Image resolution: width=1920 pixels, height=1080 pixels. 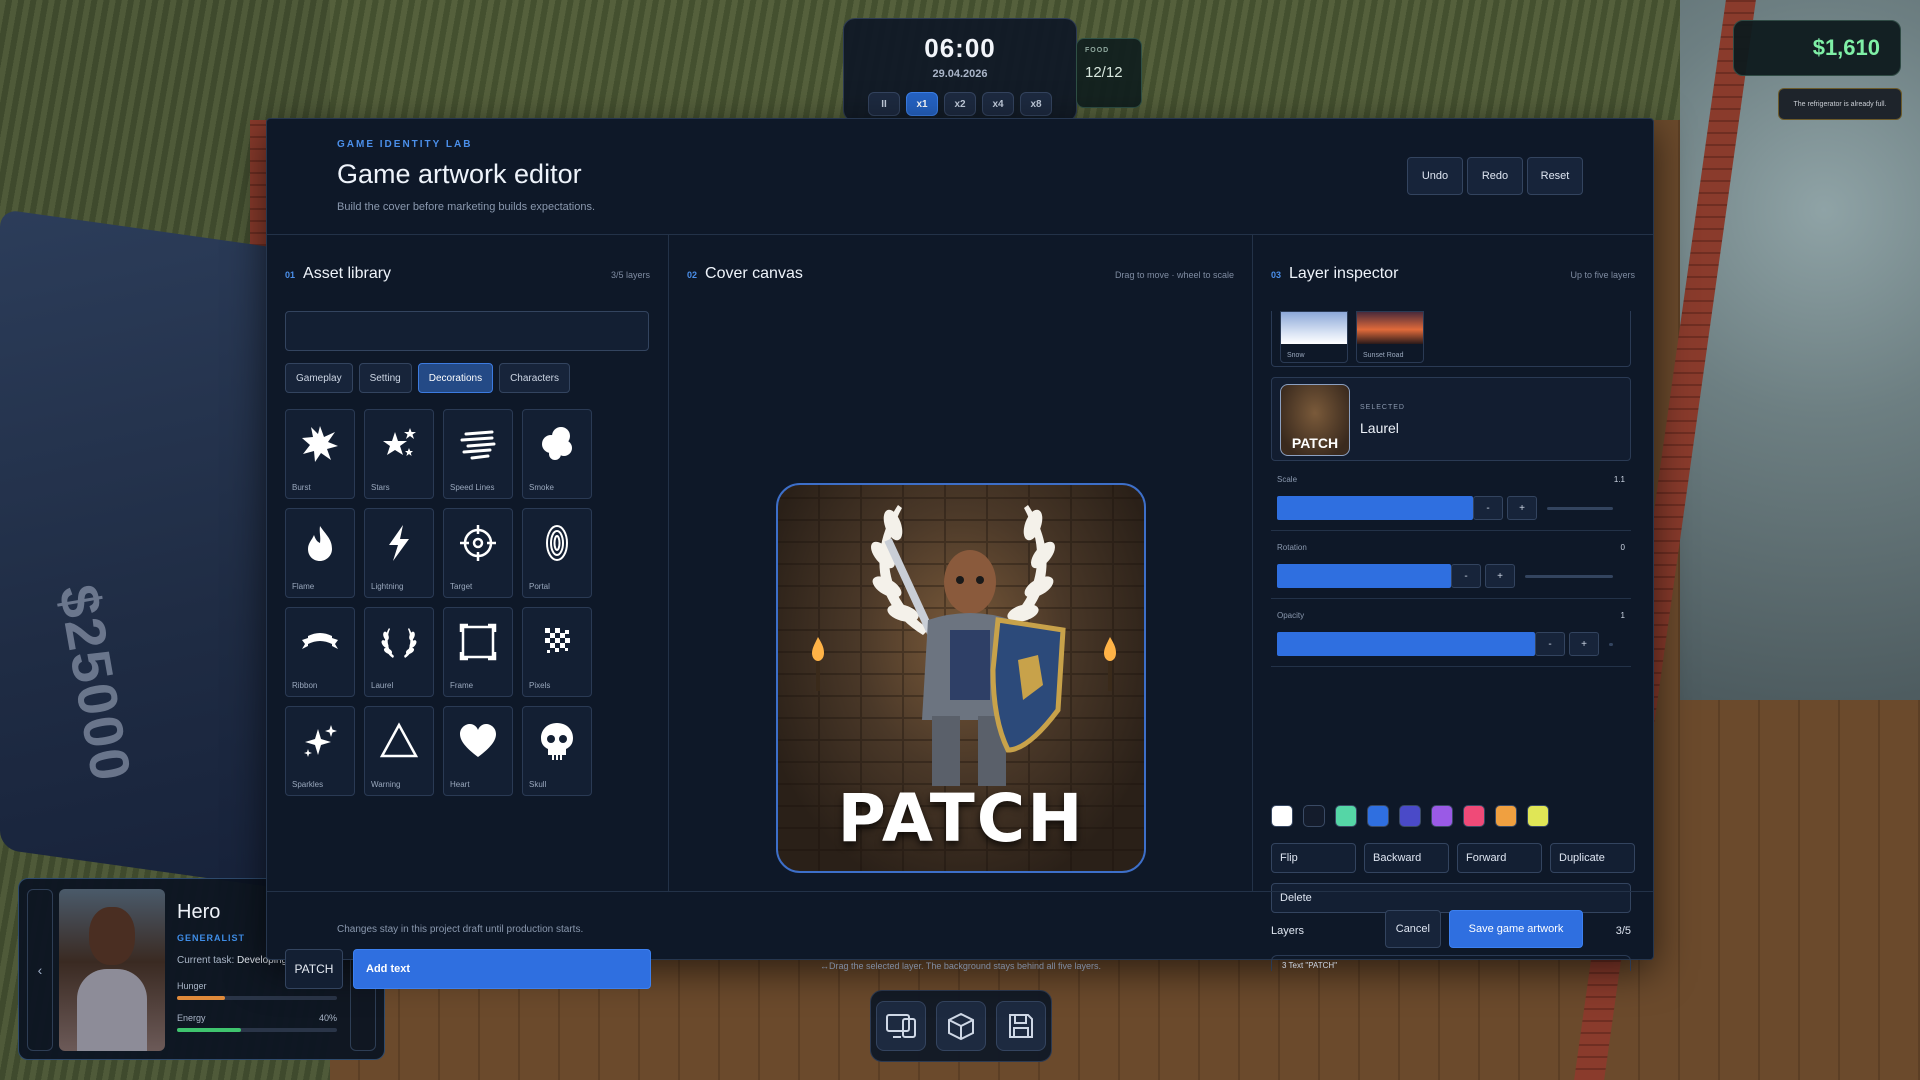 What do you see at coordinates (455, 378) in the screenshot?
I see `tab-decorations: Decorations` at bounding box center [455, 378].